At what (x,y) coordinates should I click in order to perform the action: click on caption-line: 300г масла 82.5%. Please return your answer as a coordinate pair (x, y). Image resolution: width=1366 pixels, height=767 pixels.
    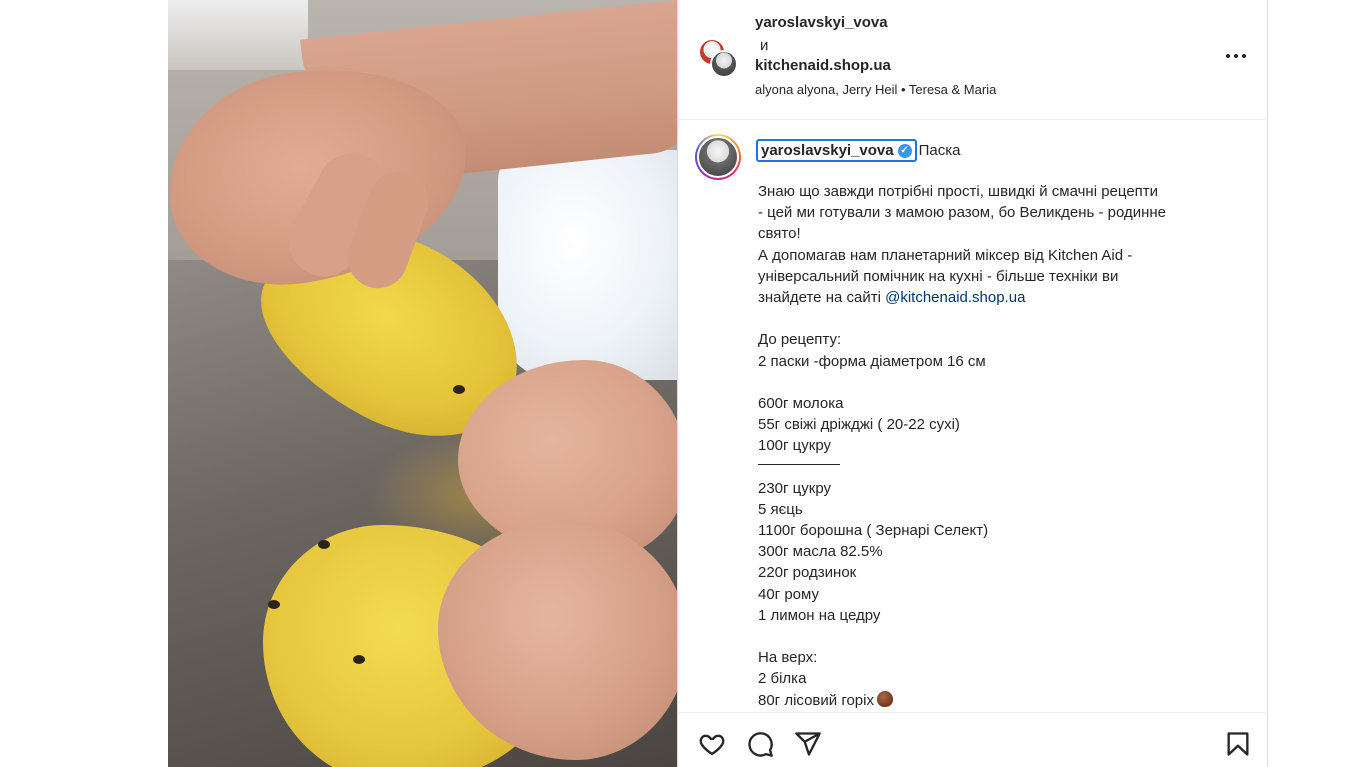
    Looking at the image, I should click on (820, 552).